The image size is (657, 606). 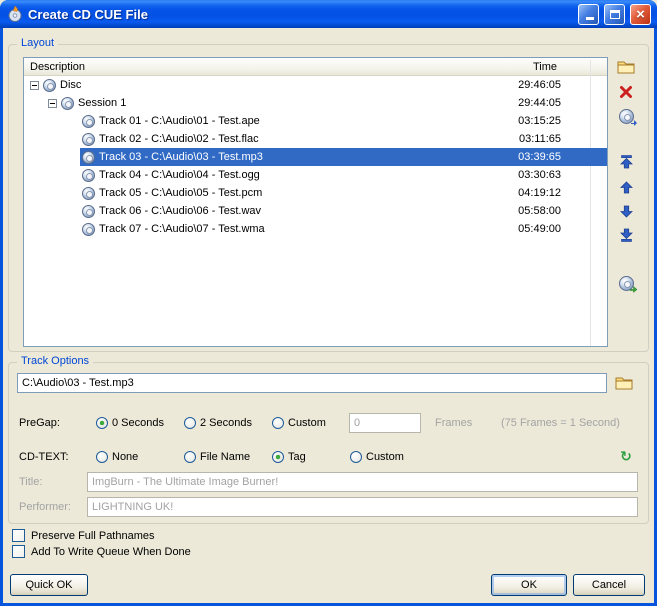 What do you see at coordinates (545, 67) in the screenshot?
I see `column-header-time: Time` at bounding box center [545, 67].